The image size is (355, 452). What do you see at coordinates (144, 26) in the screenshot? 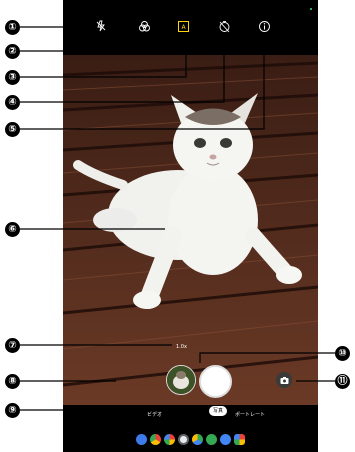
I see `filter-icon` at bounding box center [144, 26].